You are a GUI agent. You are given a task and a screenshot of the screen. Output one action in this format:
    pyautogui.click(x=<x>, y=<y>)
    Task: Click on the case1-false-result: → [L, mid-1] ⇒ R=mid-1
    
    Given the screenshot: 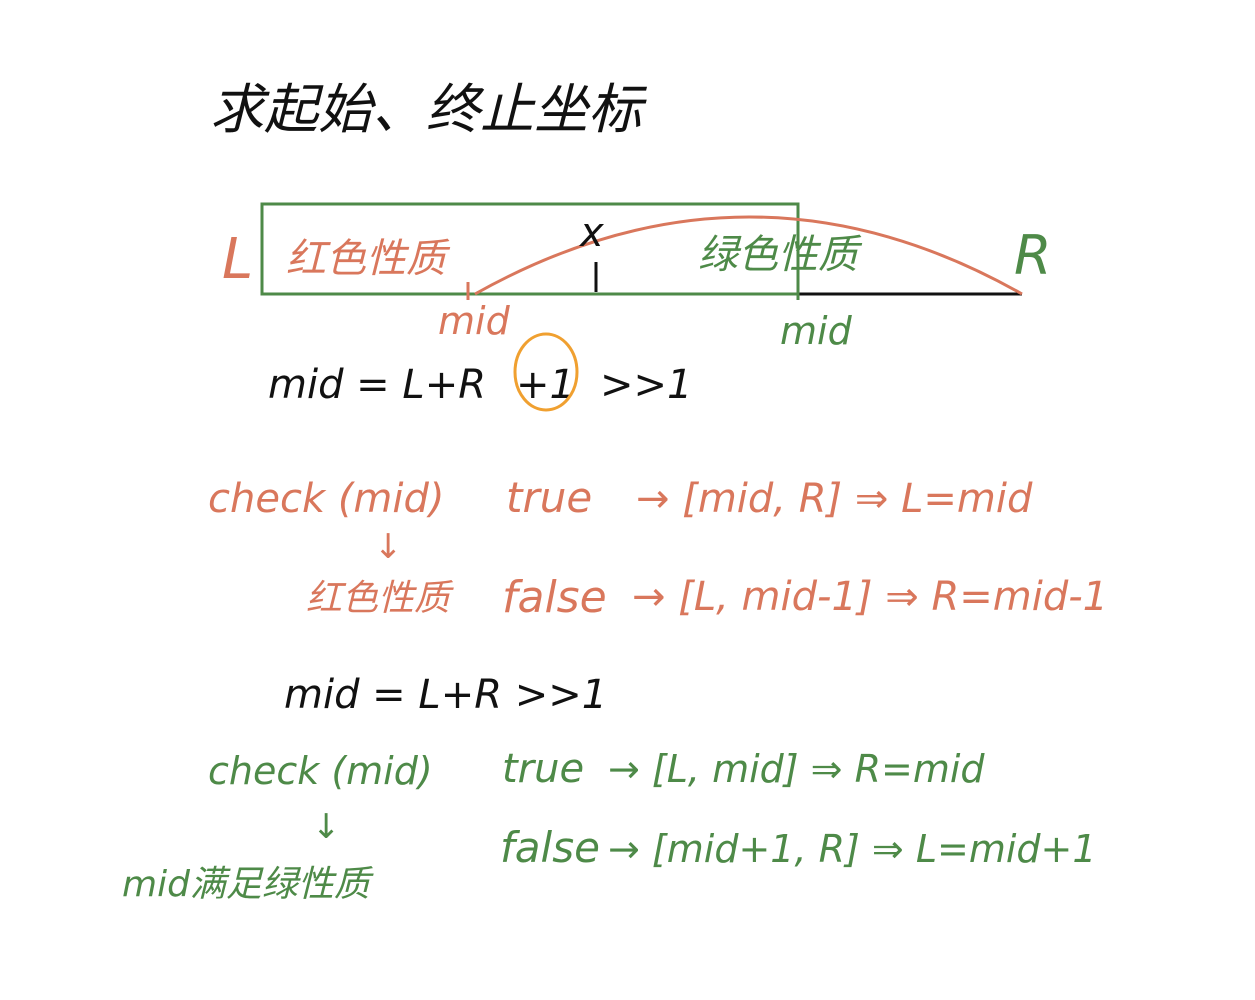 What is the action you would take?
    pyautogui.click(x=870, y=597)
    